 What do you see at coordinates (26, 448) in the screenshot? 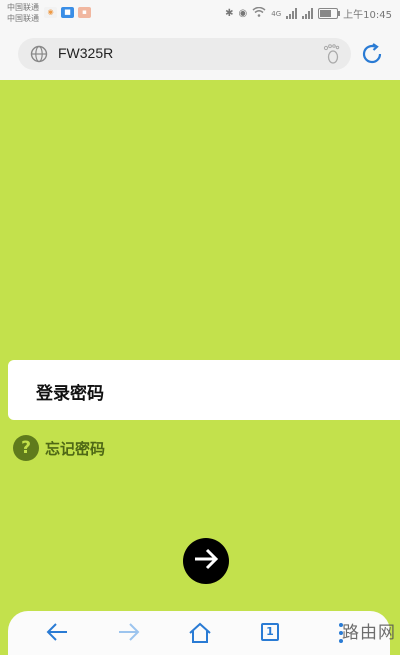
I see `question-icon: ?` at bounding box center [26, 448].